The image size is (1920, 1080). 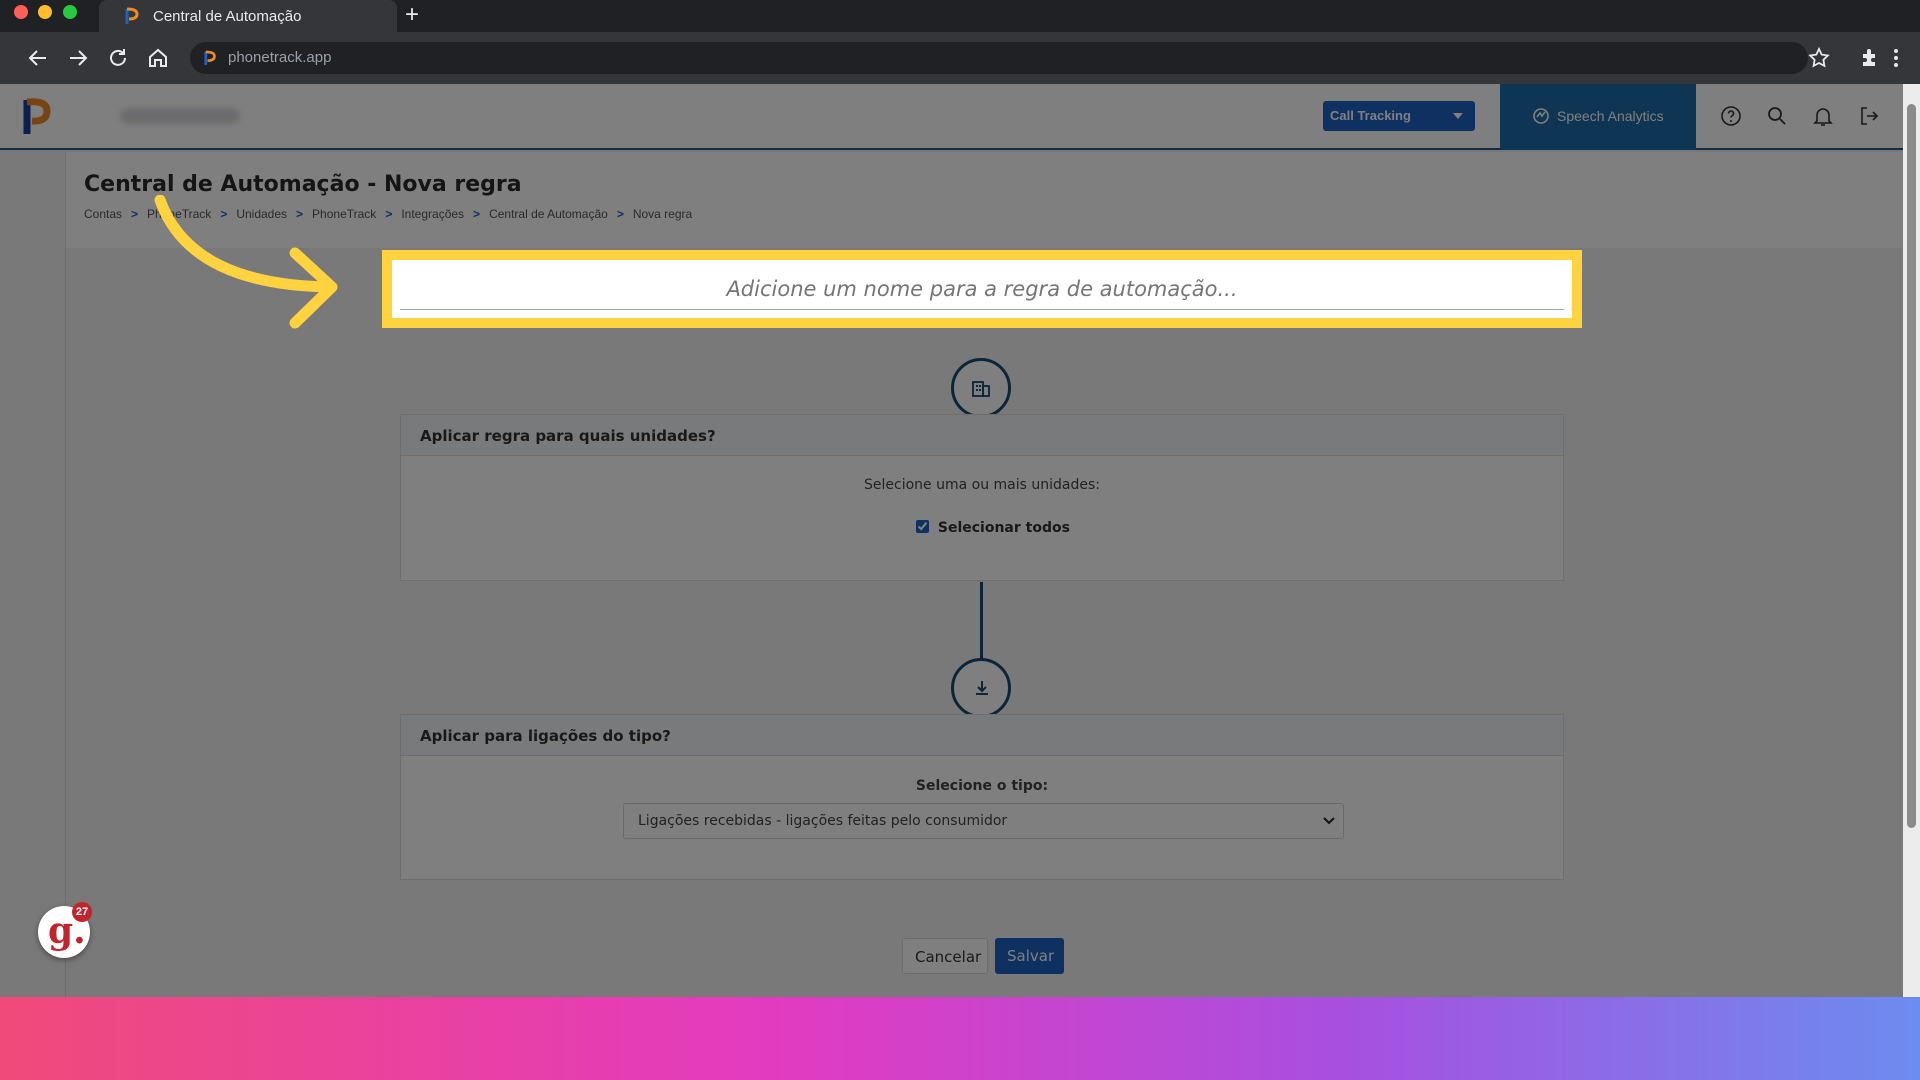 What do you see at coordinates (1870, 58) in the screenshot?
I see `extensions-icon` at bounding box center [1870, 58].